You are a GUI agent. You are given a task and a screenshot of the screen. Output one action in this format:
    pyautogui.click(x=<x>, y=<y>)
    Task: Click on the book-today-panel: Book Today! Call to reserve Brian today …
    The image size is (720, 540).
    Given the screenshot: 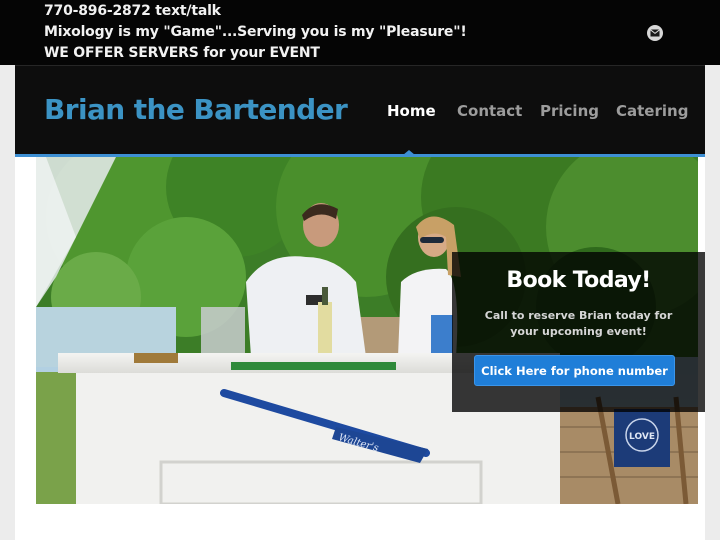 What is the action you would take?
    pyautogui.click(x=578, y=332)
    